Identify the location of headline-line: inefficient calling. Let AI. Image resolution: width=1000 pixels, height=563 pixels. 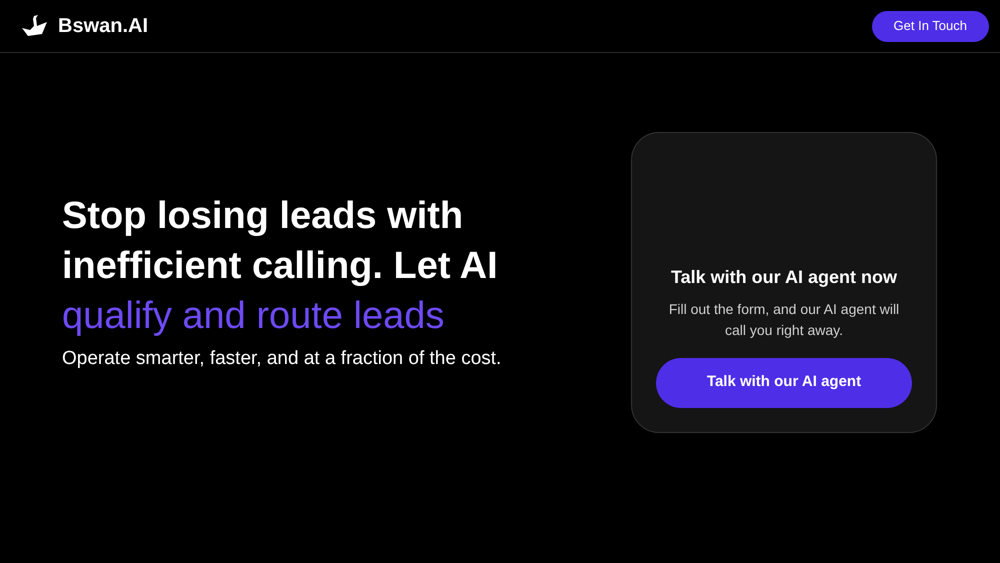
(280, 266).